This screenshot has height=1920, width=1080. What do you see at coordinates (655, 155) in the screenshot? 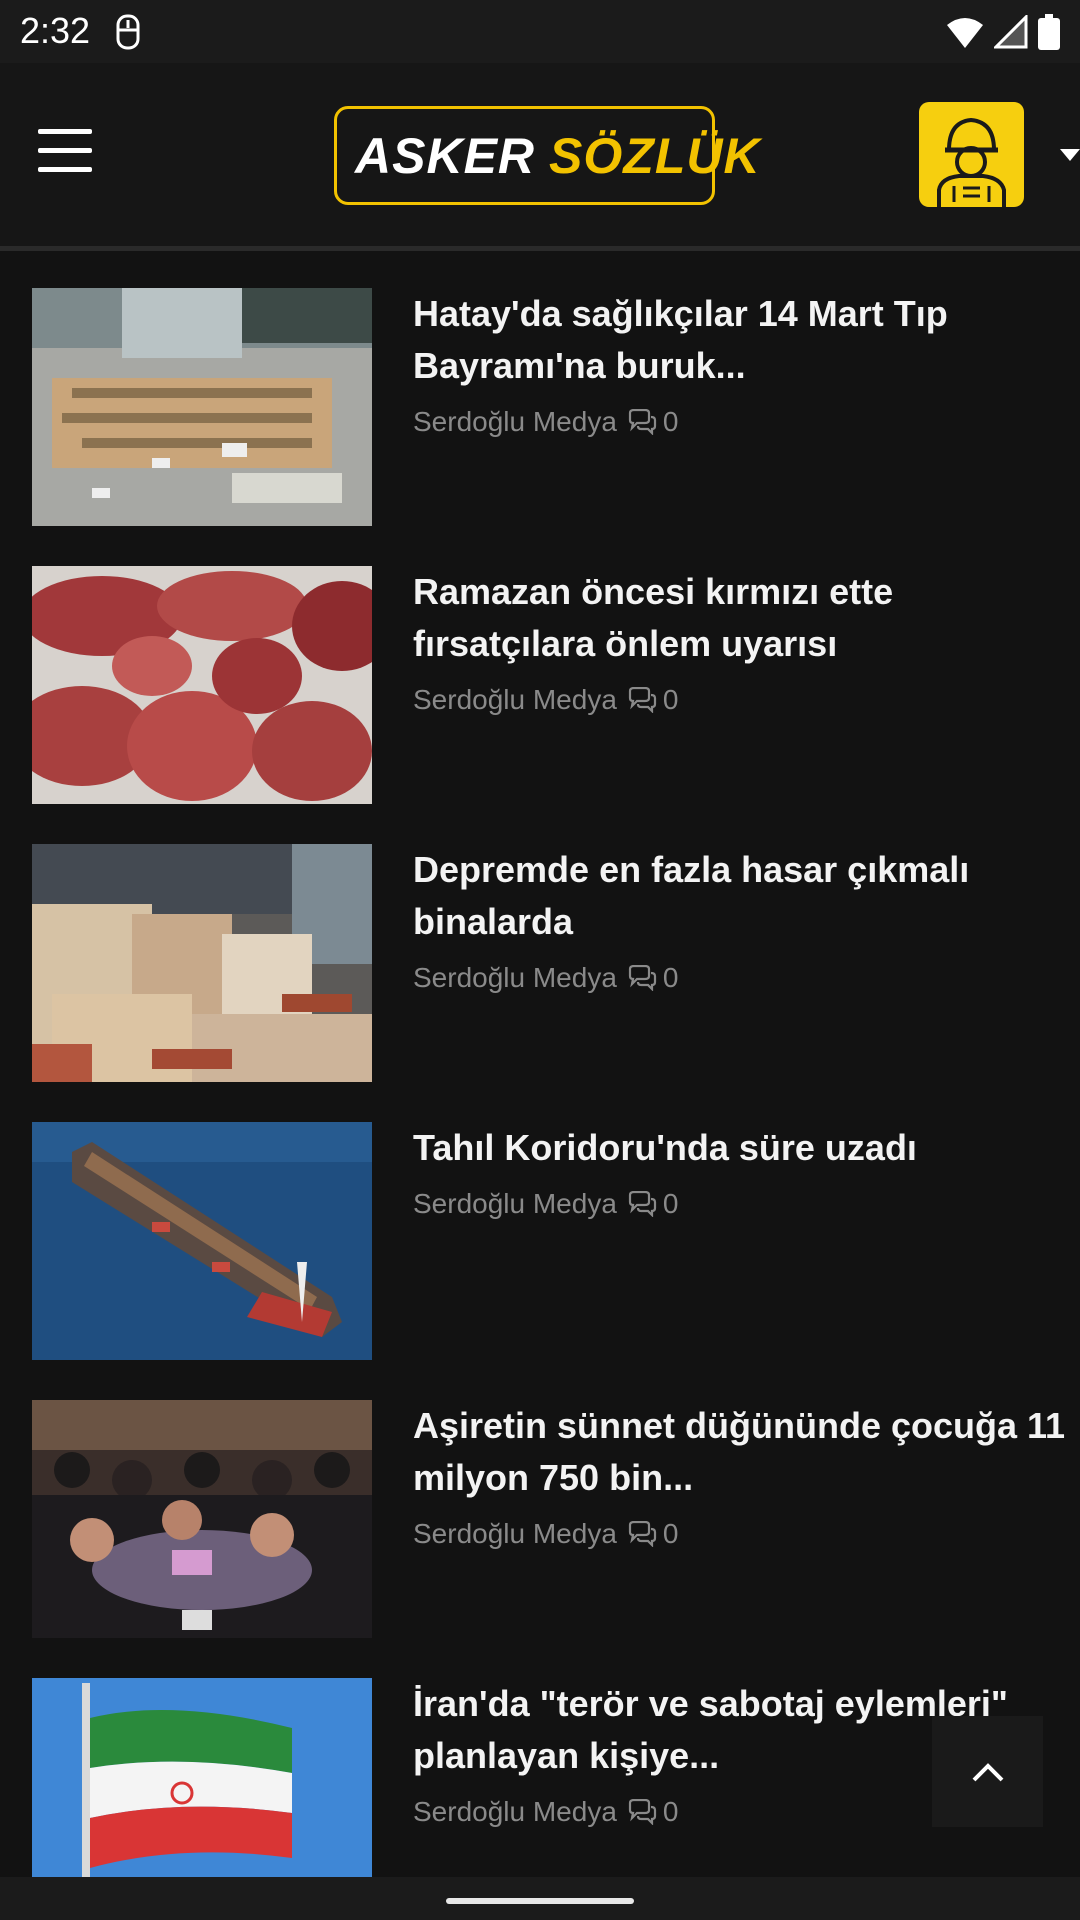
I see `logo-word-sozluk: SÖZLÜK` at bounding box center [655, 155].